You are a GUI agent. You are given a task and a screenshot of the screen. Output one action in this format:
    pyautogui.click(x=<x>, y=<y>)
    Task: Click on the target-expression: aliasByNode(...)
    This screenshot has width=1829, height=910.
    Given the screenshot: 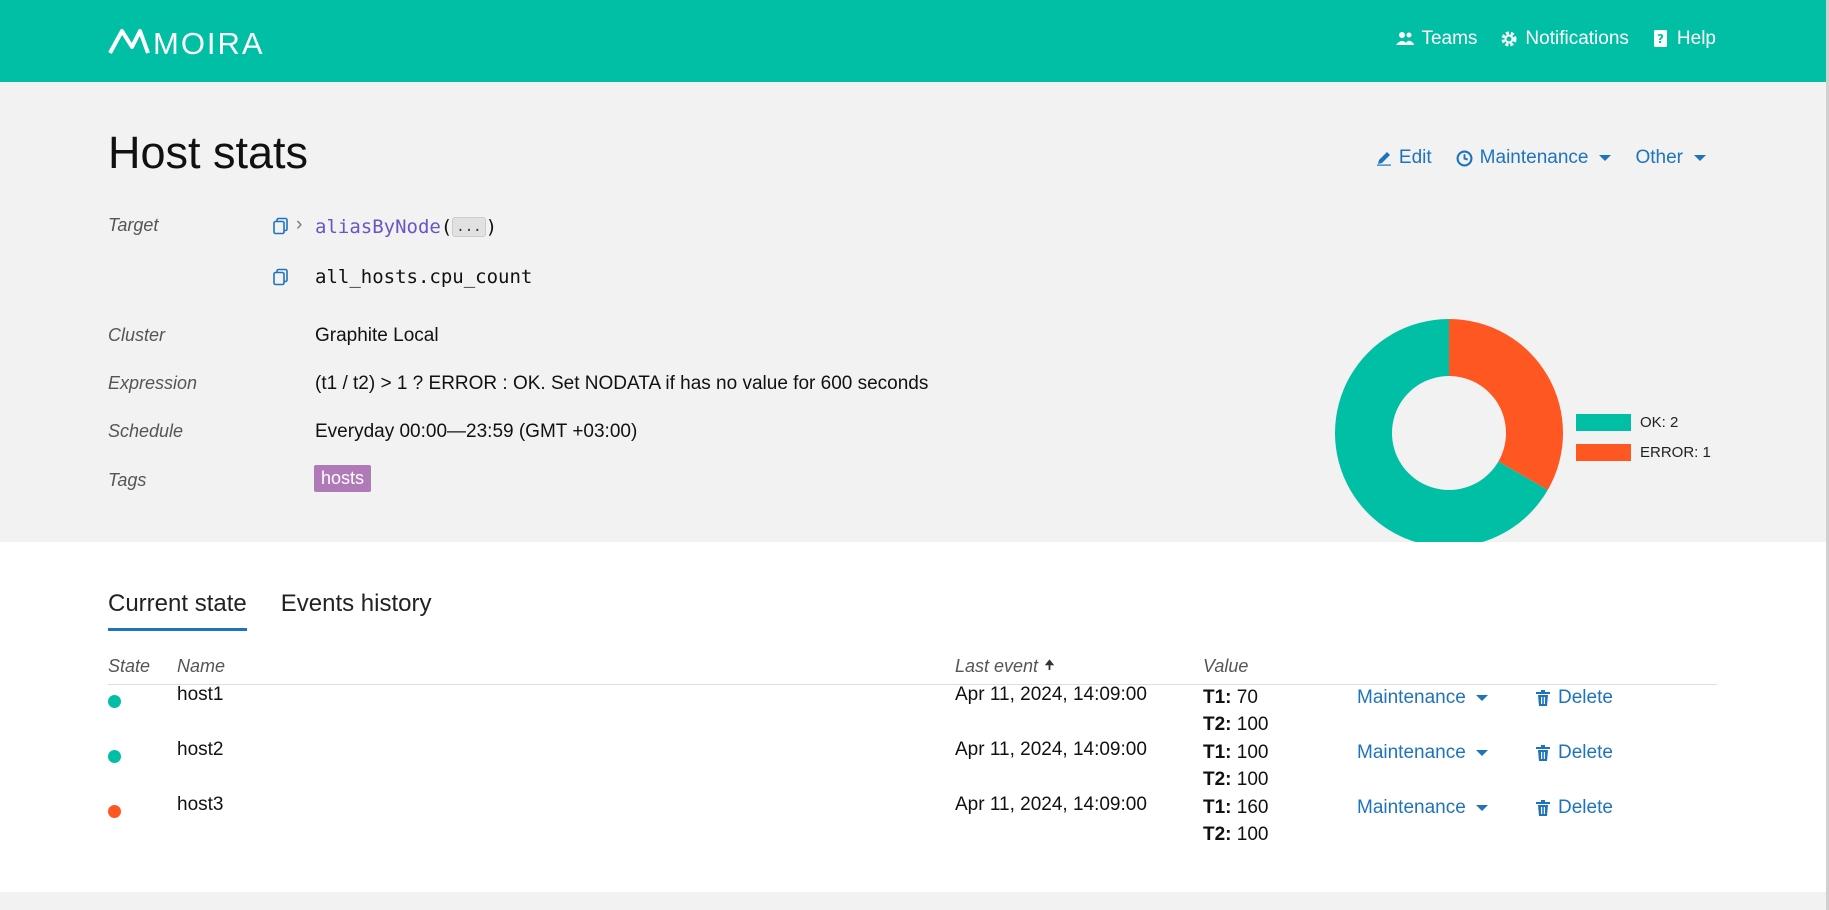 What is the action you would take?
    pyautogui.click(x=406, y=227)
    